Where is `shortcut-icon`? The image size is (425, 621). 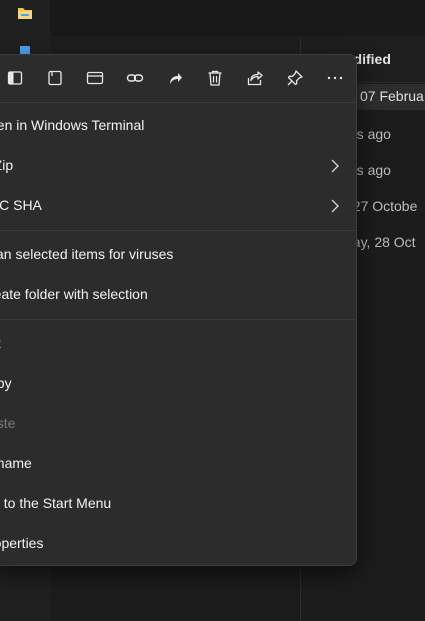 shortcut-icon is located at coordinates (176, 78).